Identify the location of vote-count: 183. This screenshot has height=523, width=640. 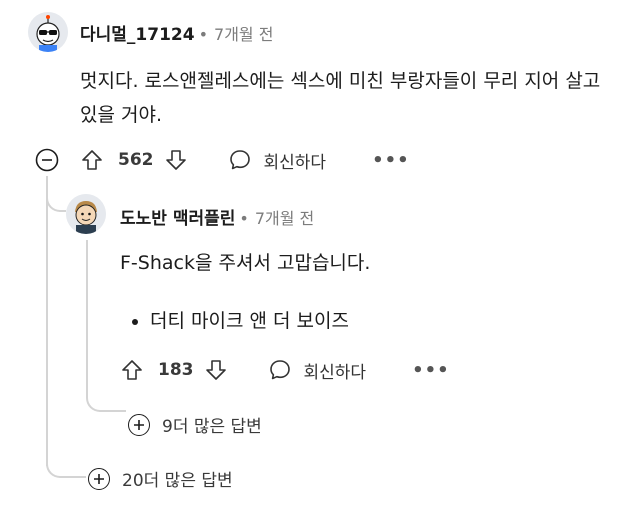
(176, 370).